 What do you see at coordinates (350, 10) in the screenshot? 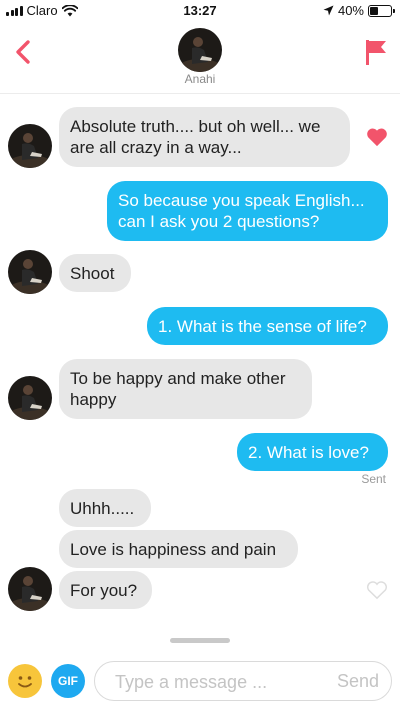
I see `battery-percent: 40%` at bounding box center [350, 10].